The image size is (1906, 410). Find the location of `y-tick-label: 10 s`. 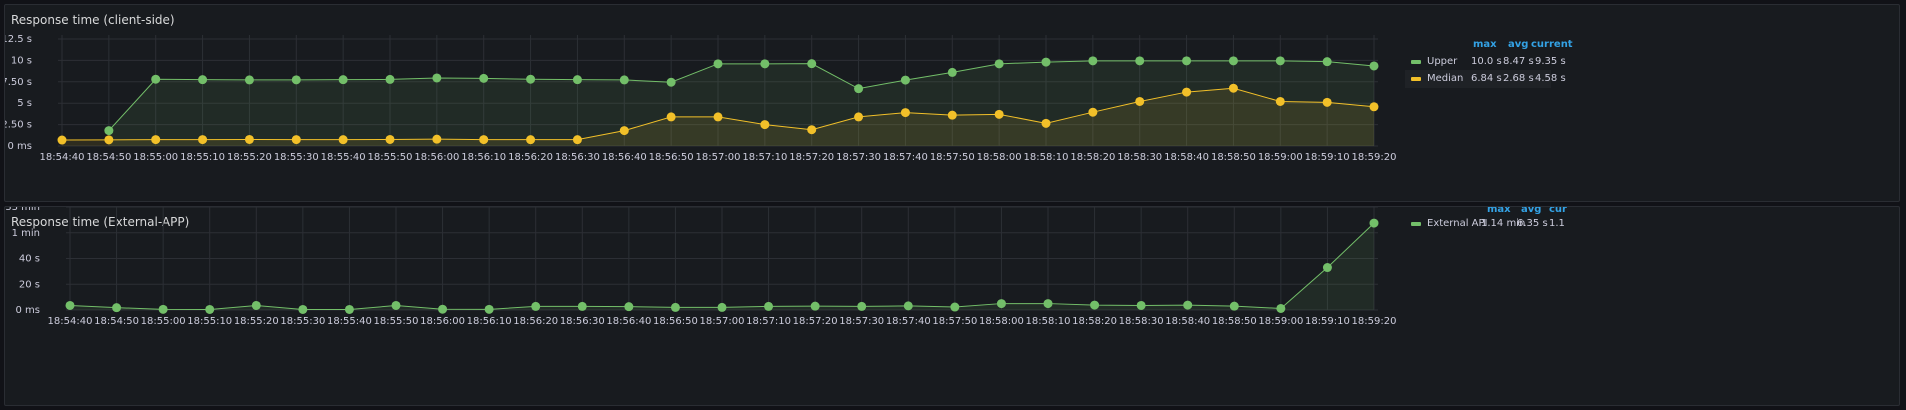

y-tick-label: 10 s is located at coordinates (21, 60).